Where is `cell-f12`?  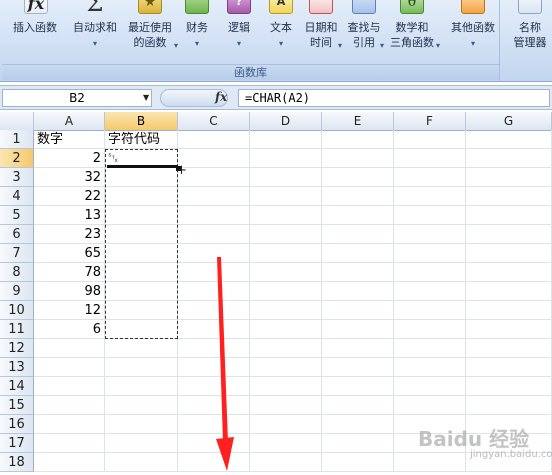
cell-f12 is located at coordinates (430, 348).